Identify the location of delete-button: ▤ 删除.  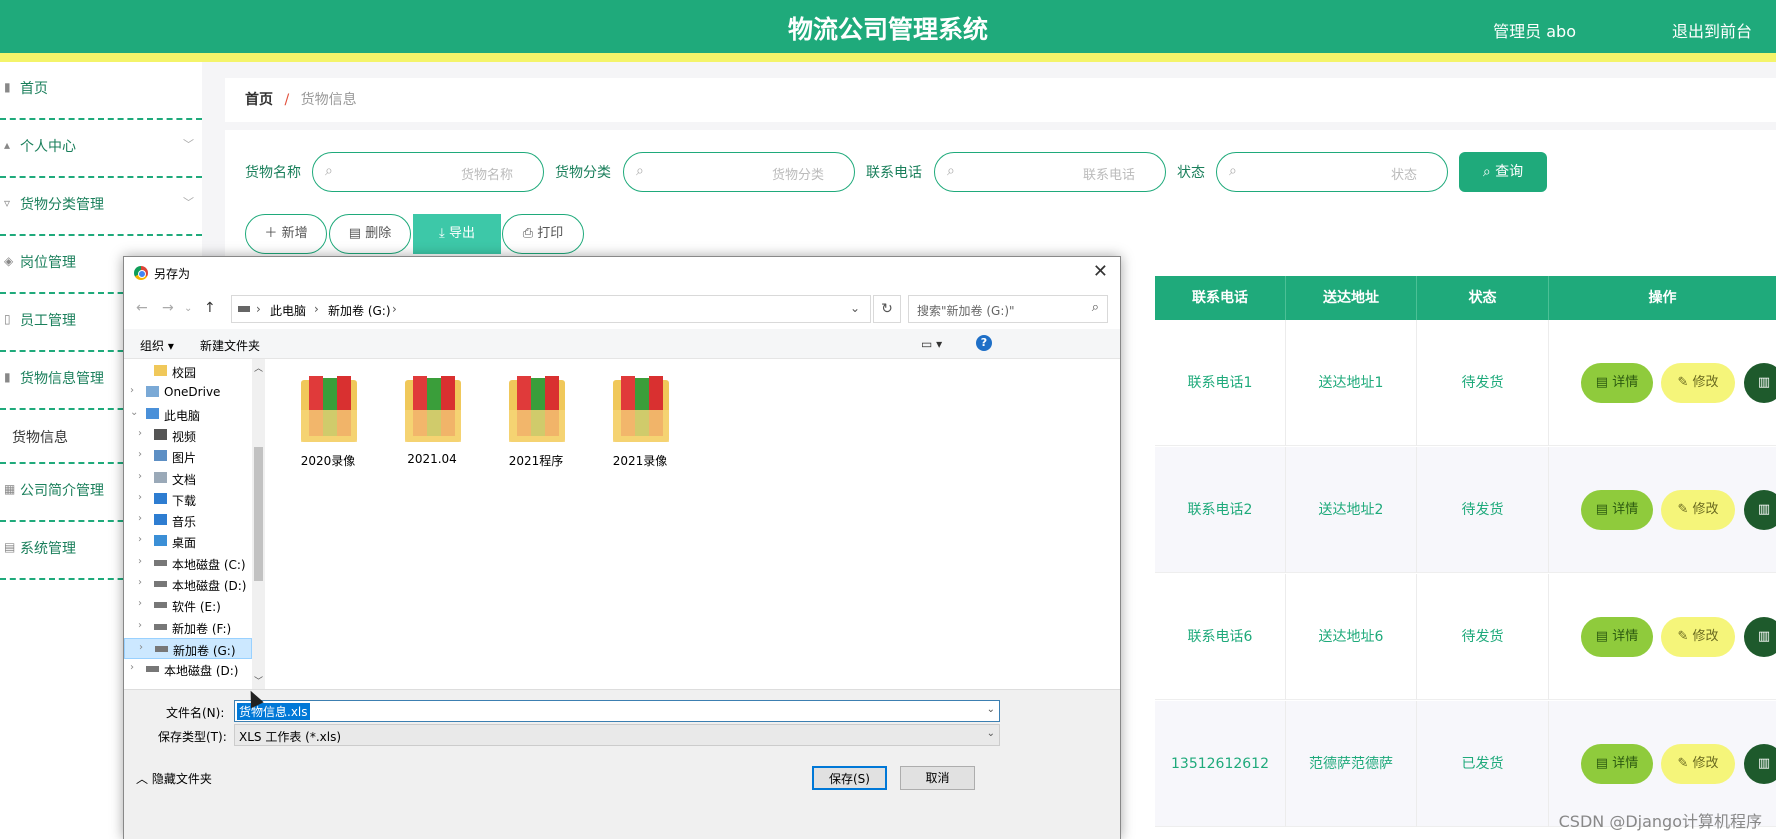
(370, 234).